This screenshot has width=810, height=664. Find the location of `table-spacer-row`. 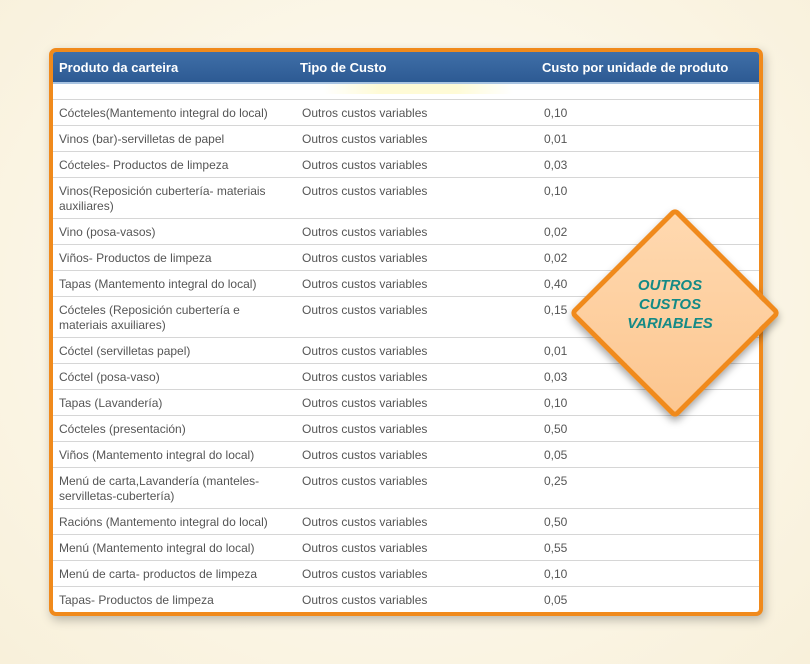

table-spacer-row is located at coordinates (406, 92).